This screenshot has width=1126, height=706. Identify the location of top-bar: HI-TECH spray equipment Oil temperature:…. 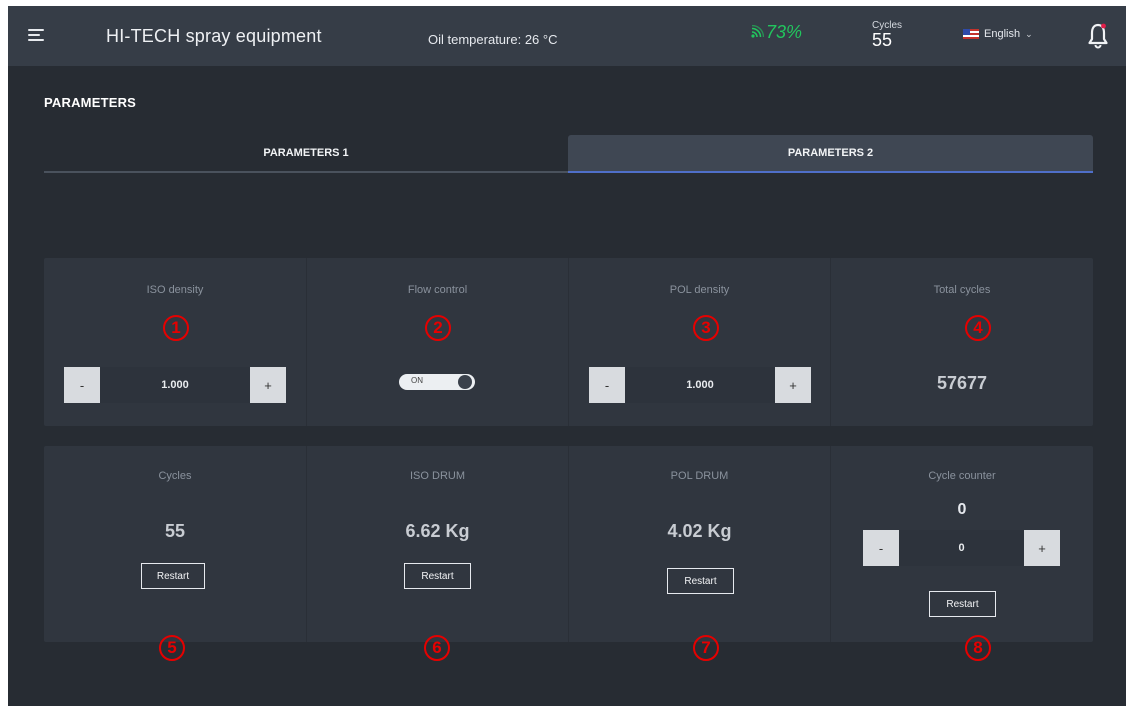
(567, 36).